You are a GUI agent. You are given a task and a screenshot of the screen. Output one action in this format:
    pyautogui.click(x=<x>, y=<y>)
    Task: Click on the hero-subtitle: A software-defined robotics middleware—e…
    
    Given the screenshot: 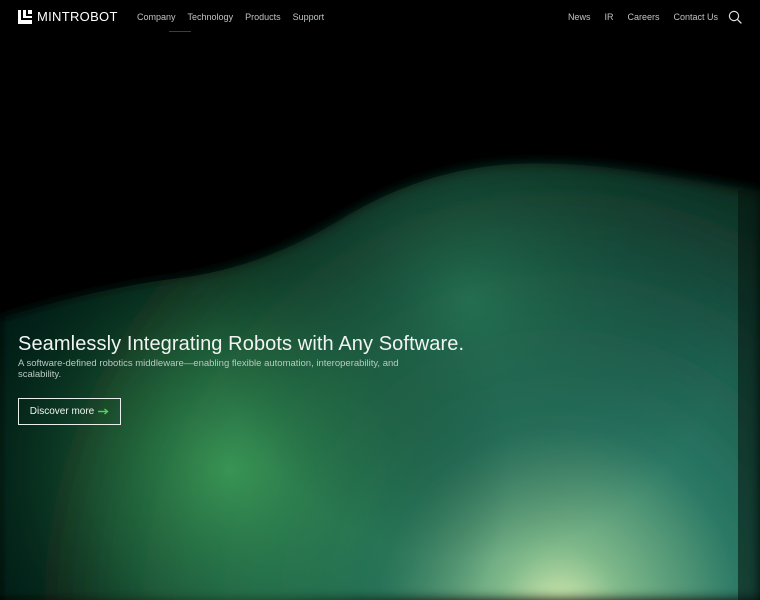 What is the action you would take?
    pyautogui.click(x=208, y=369)
    